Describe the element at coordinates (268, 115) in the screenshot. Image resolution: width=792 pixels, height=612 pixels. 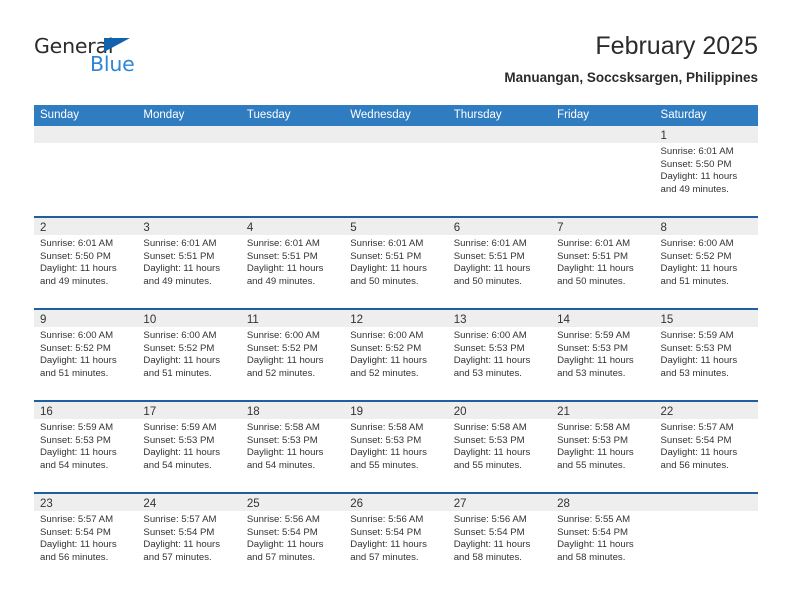
I see `weekday-header-tuesday: Tuesday` at that location.